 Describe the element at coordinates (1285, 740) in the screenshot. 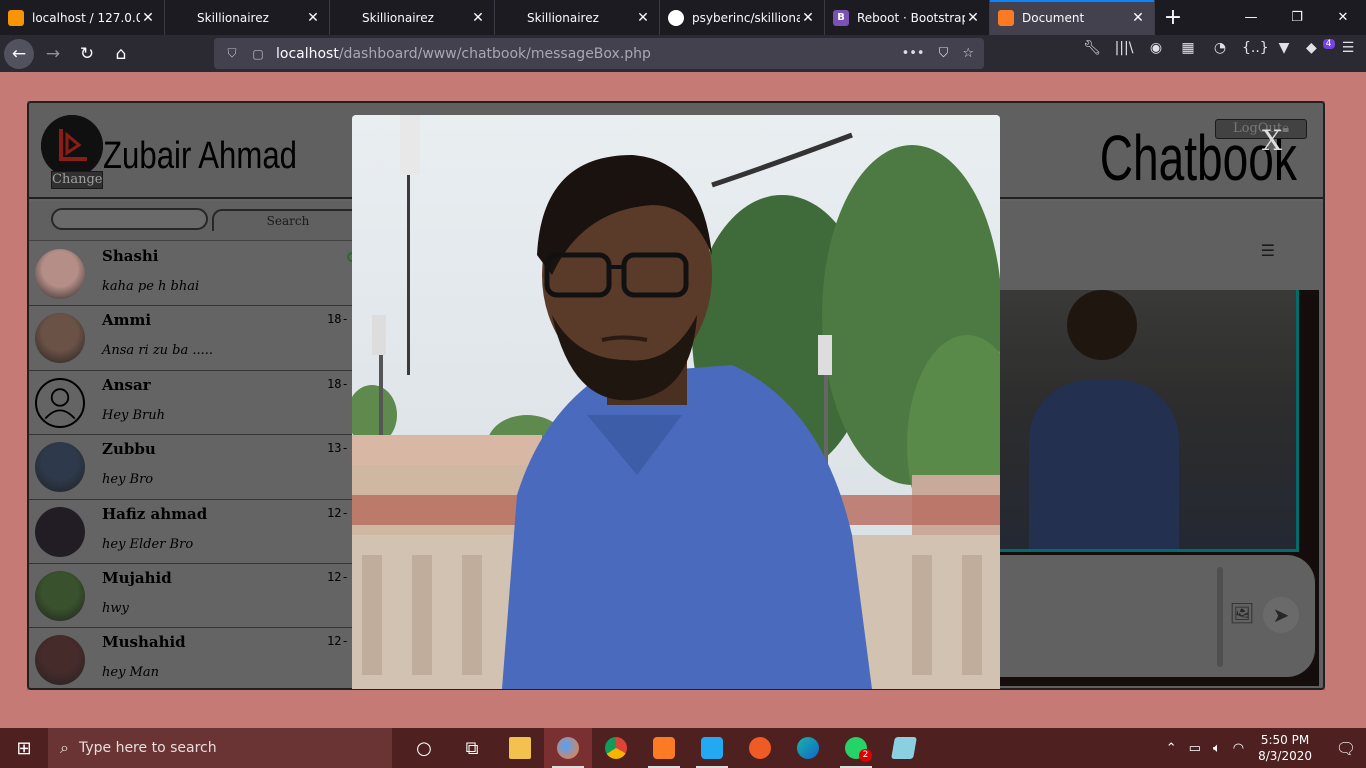

I see `clock-time: 5:50 PM` at that location.